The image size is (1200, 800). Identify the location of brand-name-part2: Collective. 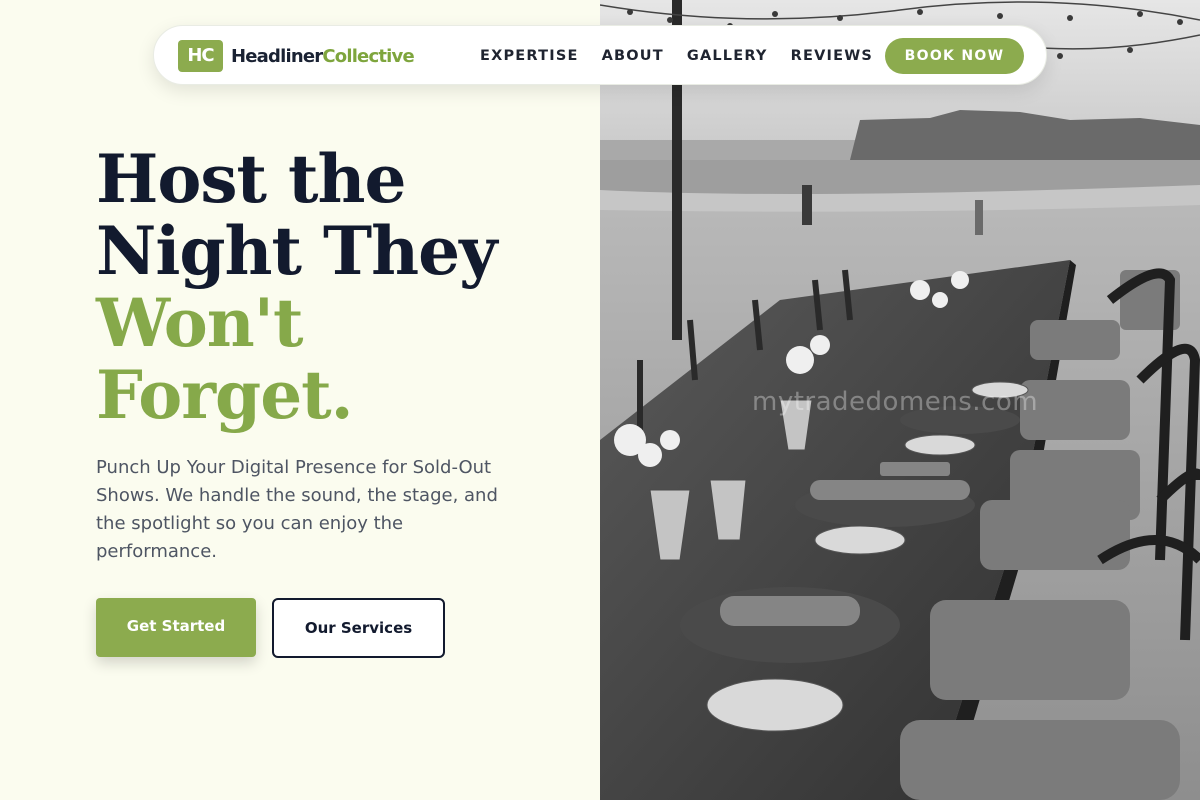
(368, 56).